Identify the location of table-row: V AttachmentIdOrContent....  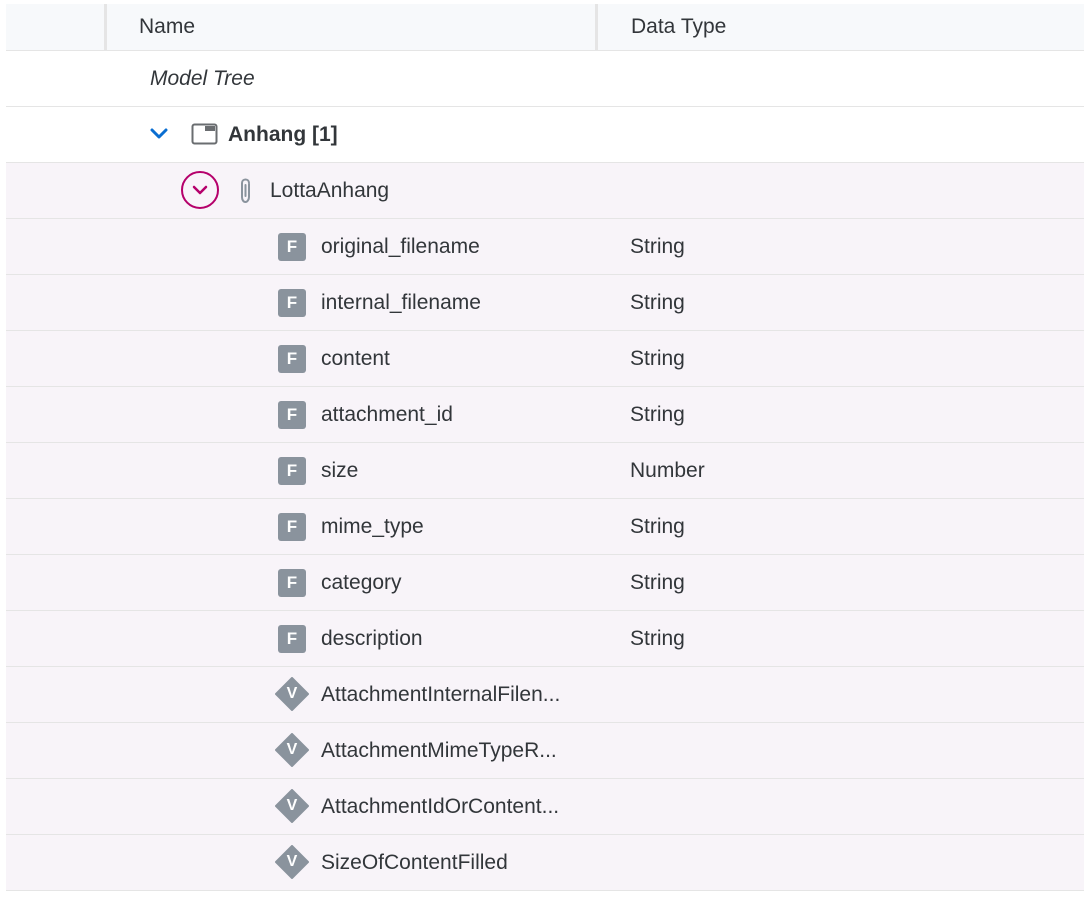
(545, 807).